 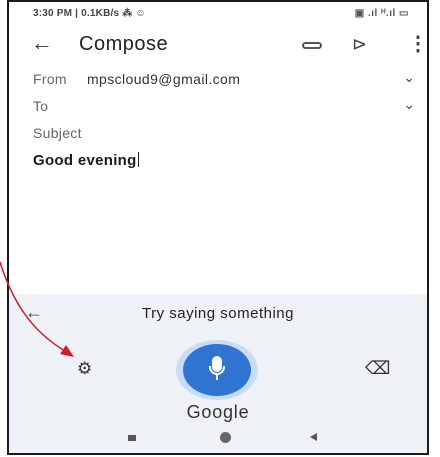 I want to click on nav-back-icon, so click(x=313, y=437).